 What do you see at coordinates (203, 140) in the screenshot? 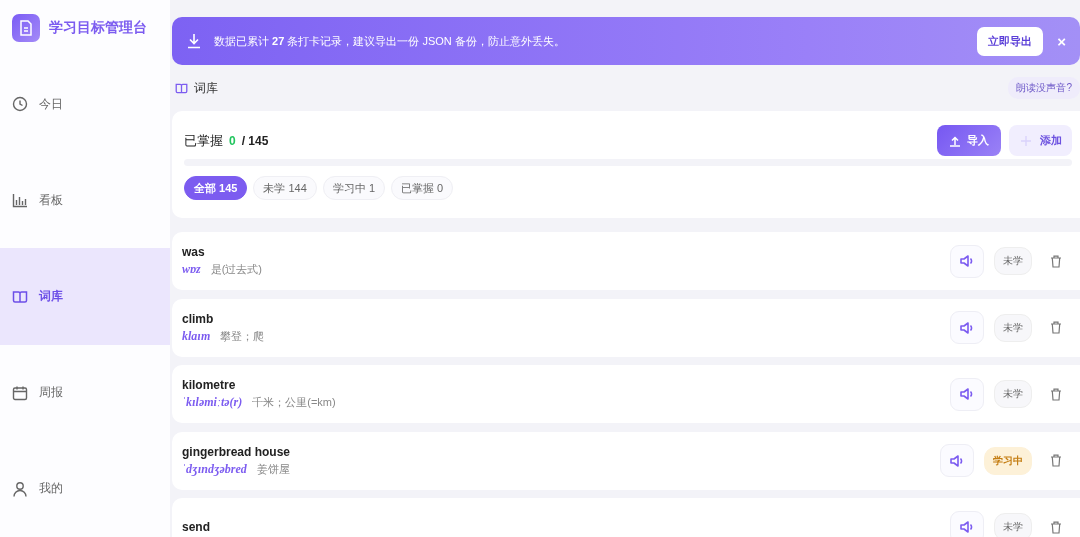
I see `mastered-label: 已掌握` at bounding box center [203, 140].